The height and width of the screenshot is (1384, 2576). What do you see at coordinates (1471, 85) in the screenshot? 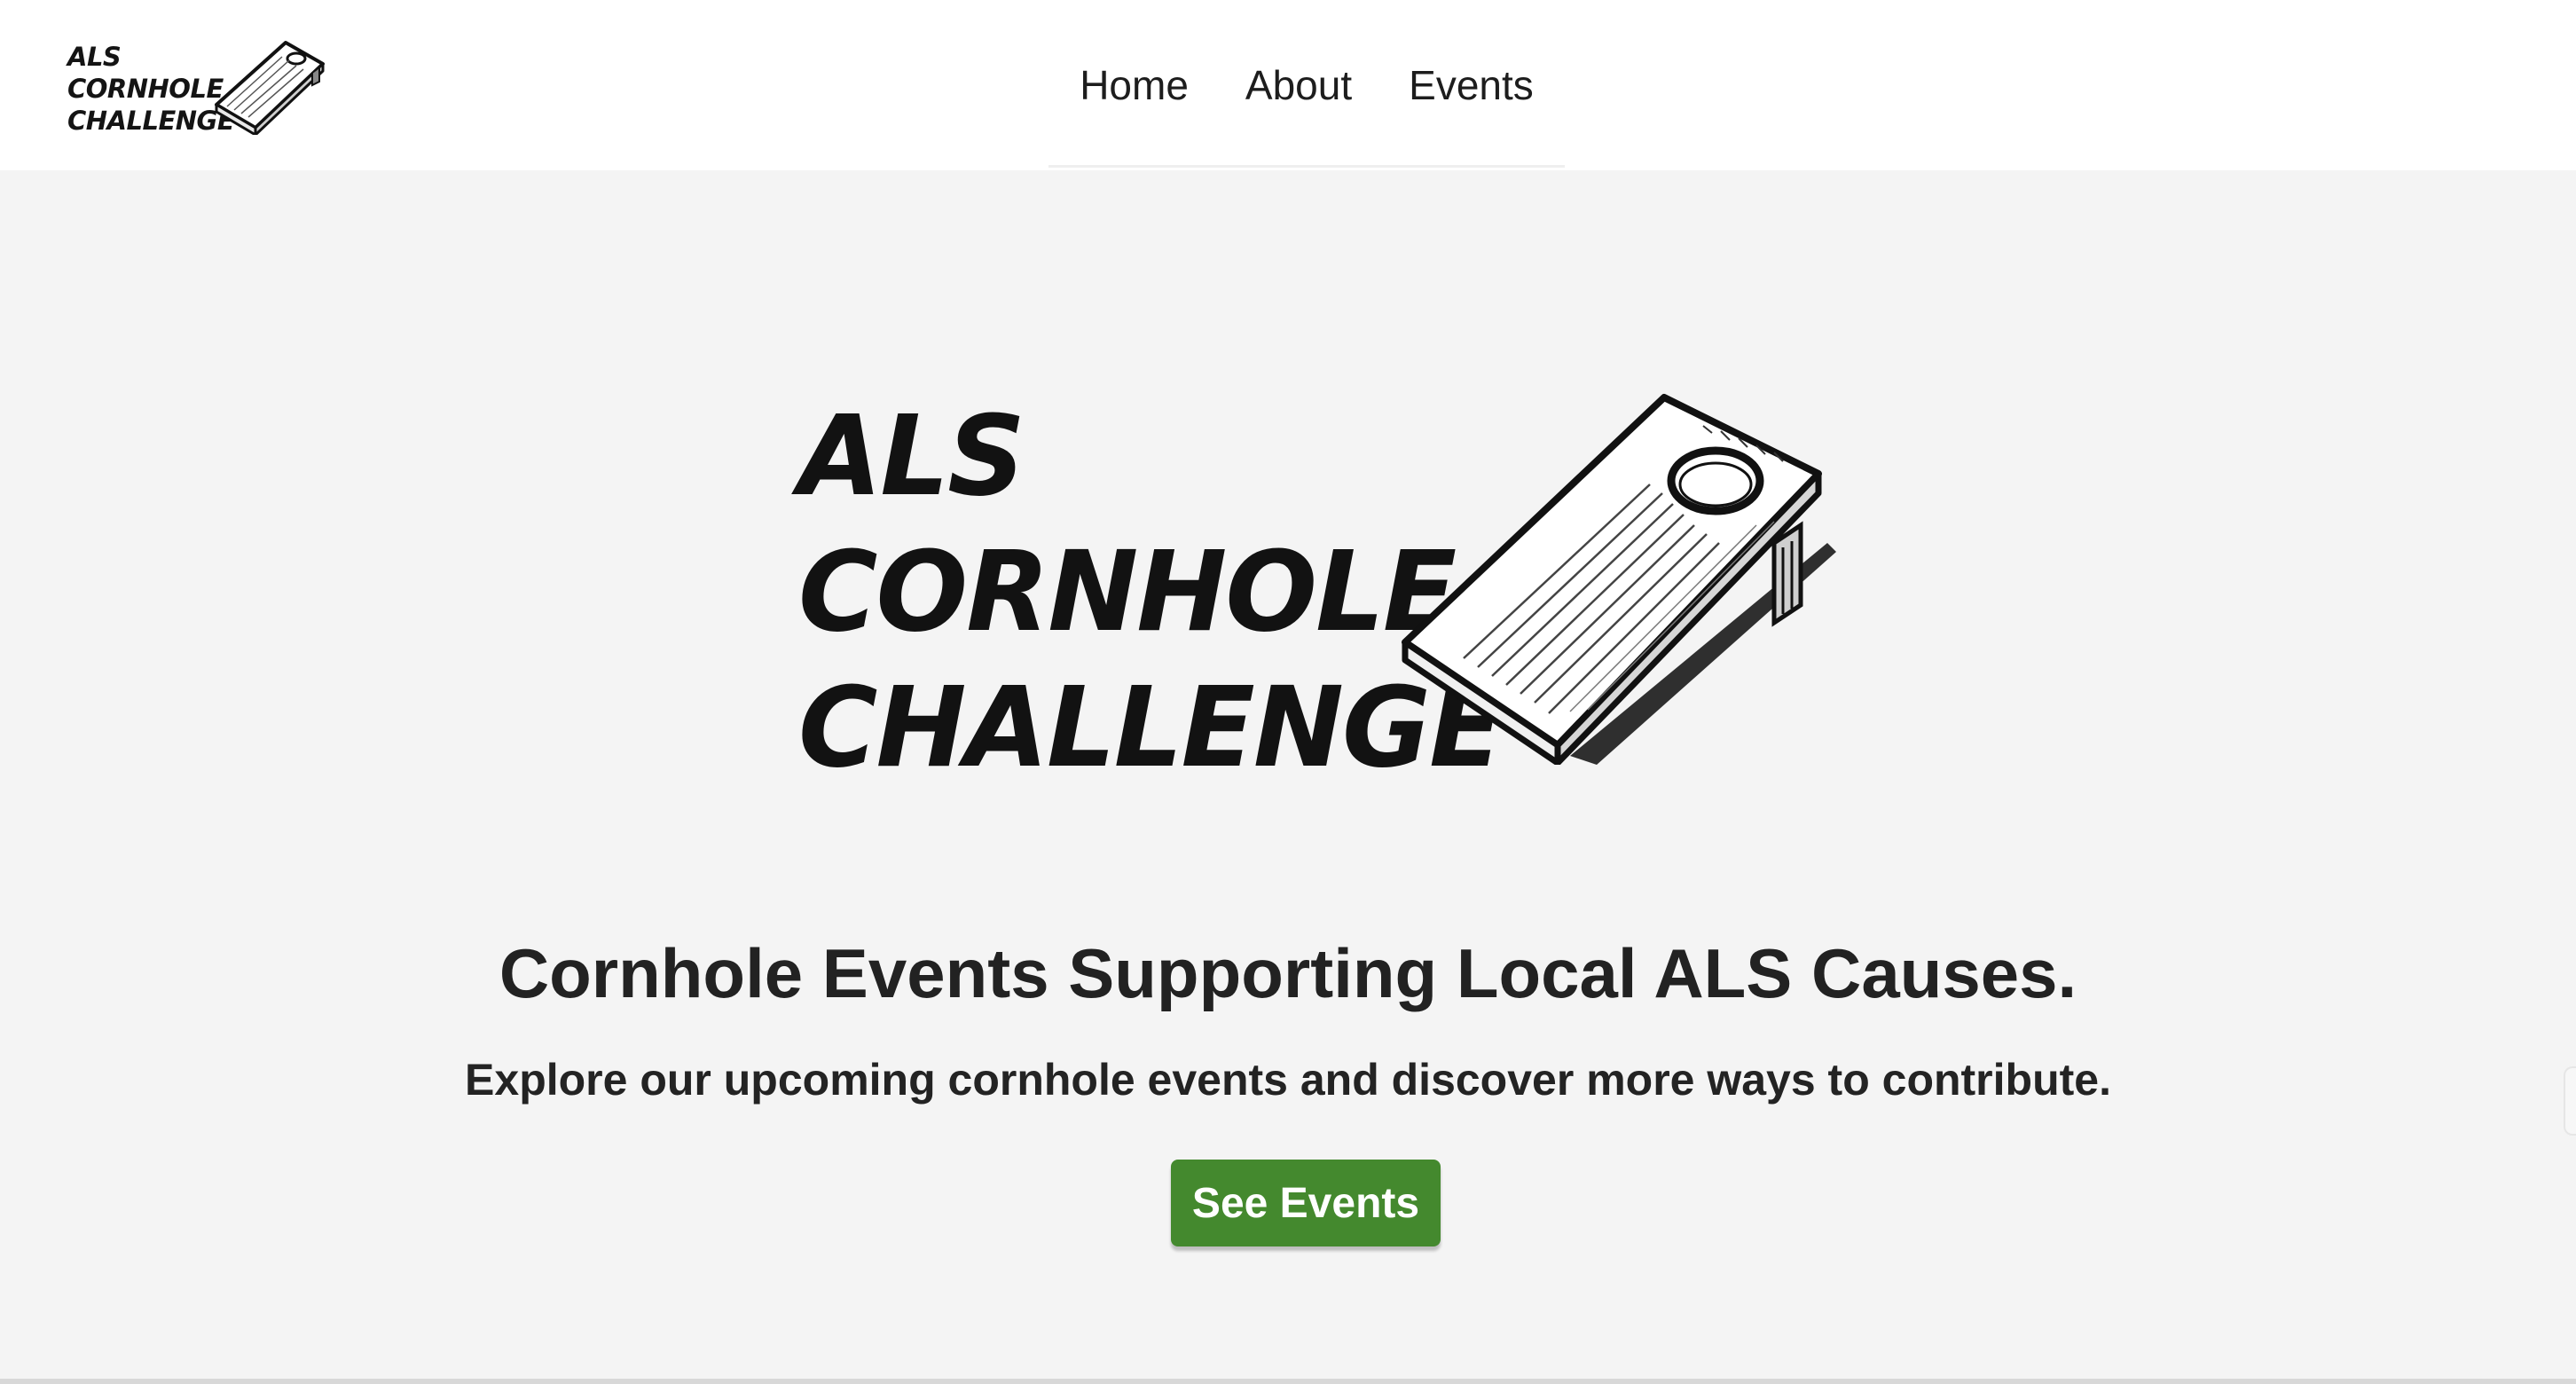
I see `nav-events-link: Events` at bounding box center [1471, 85].